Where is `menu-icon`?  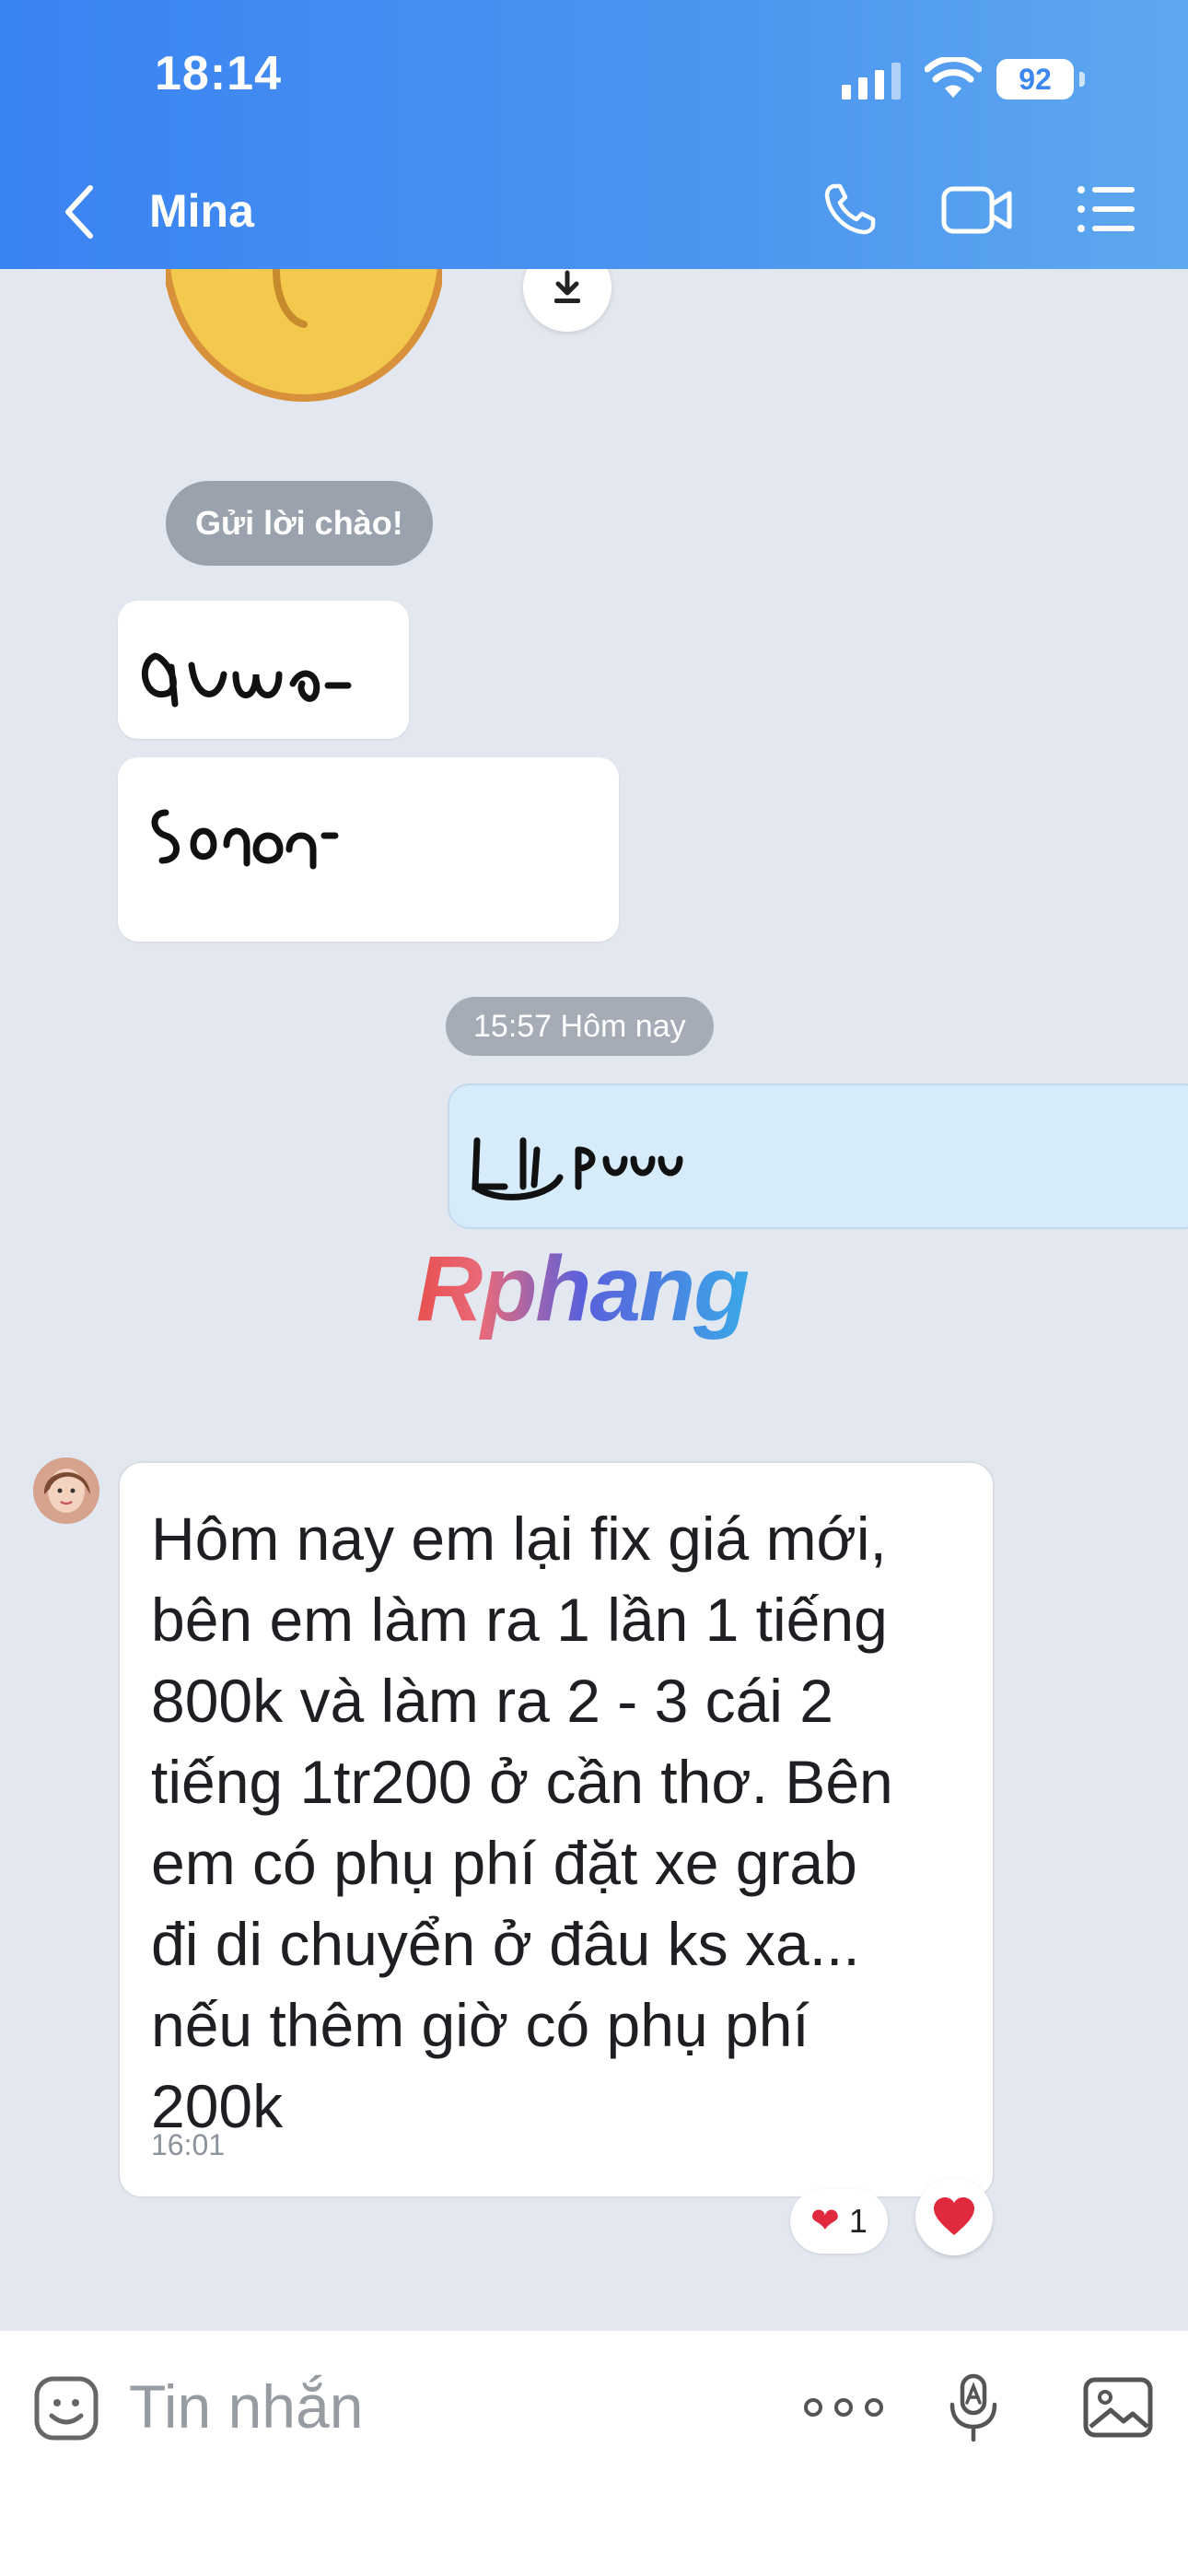
menu-icon is located at coordinates (1105, 209).